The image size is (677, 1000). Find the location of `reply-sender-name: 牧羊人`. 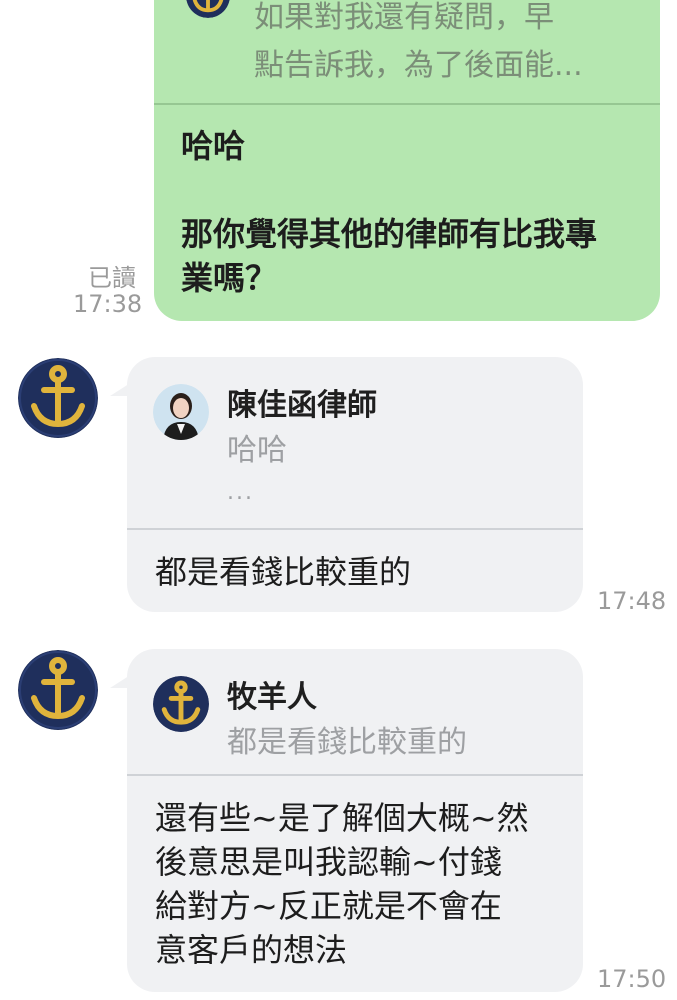

reply-sender-name: 牧羊人 is located at coordinates (272, 697).